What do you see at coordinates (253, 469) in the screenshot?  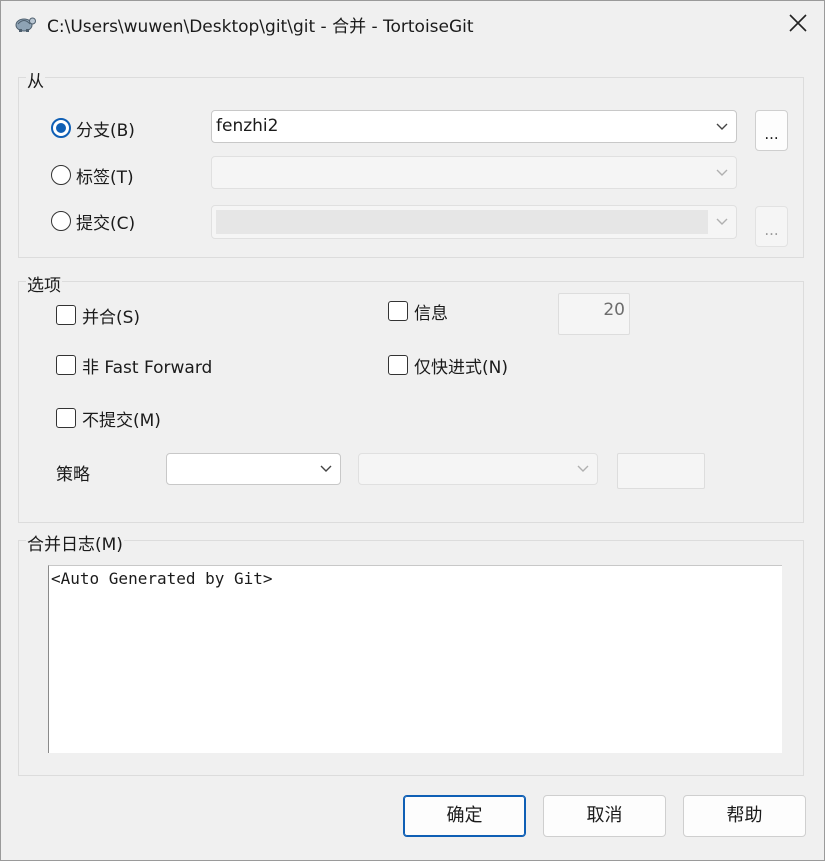 I see `strategy-combobox` at bounding box center [253, 469].